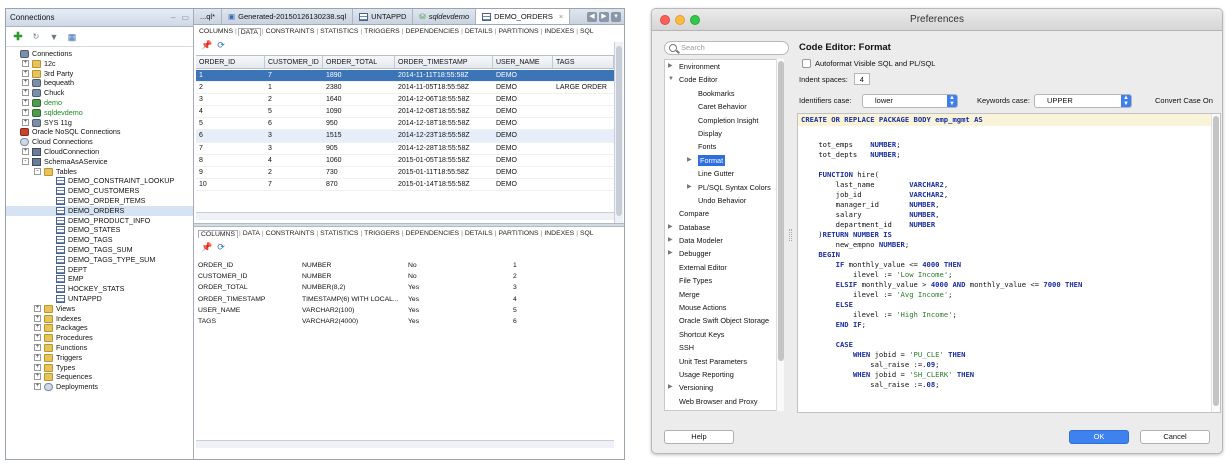 The image size is (1232, 466). Describe the element at coordinates (99, 328) in the screenshot. I see `tree-node: + Packages` at that location.